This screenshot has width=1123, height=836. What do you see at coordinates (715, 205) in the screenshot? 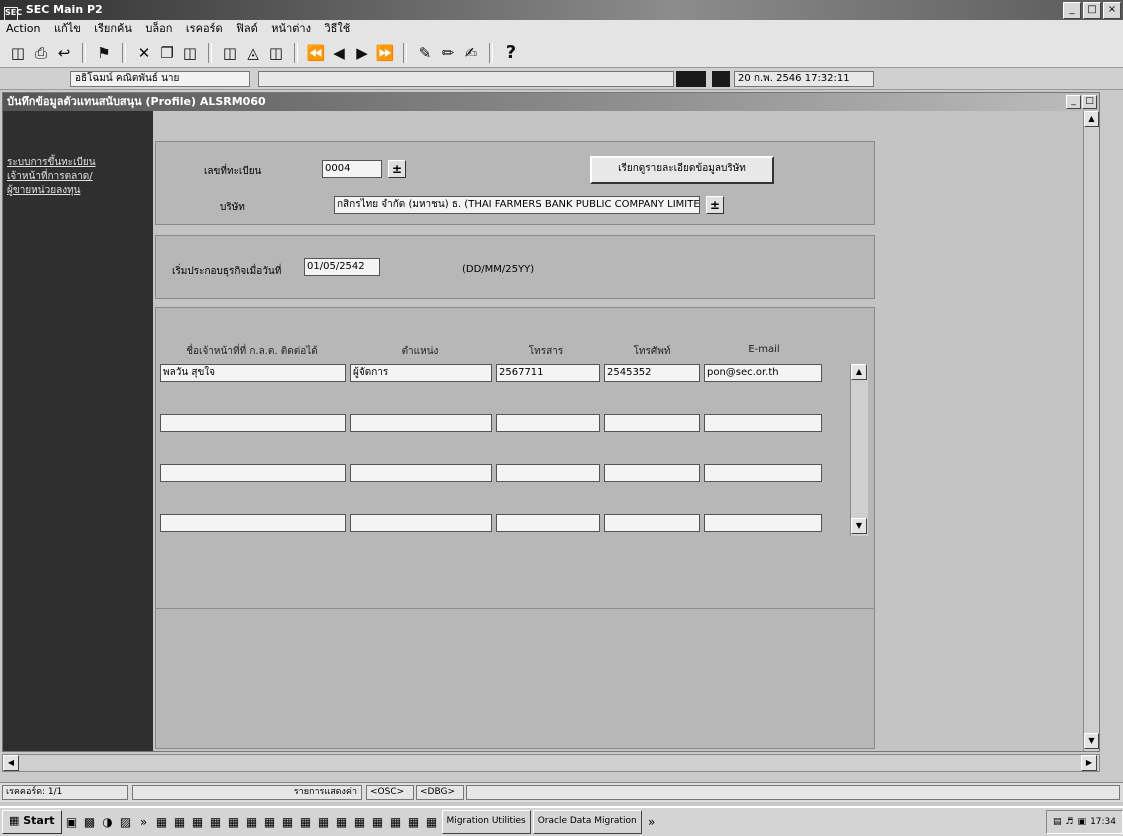
I see `company-lov-button: ±` at bounding box center [715, 205].